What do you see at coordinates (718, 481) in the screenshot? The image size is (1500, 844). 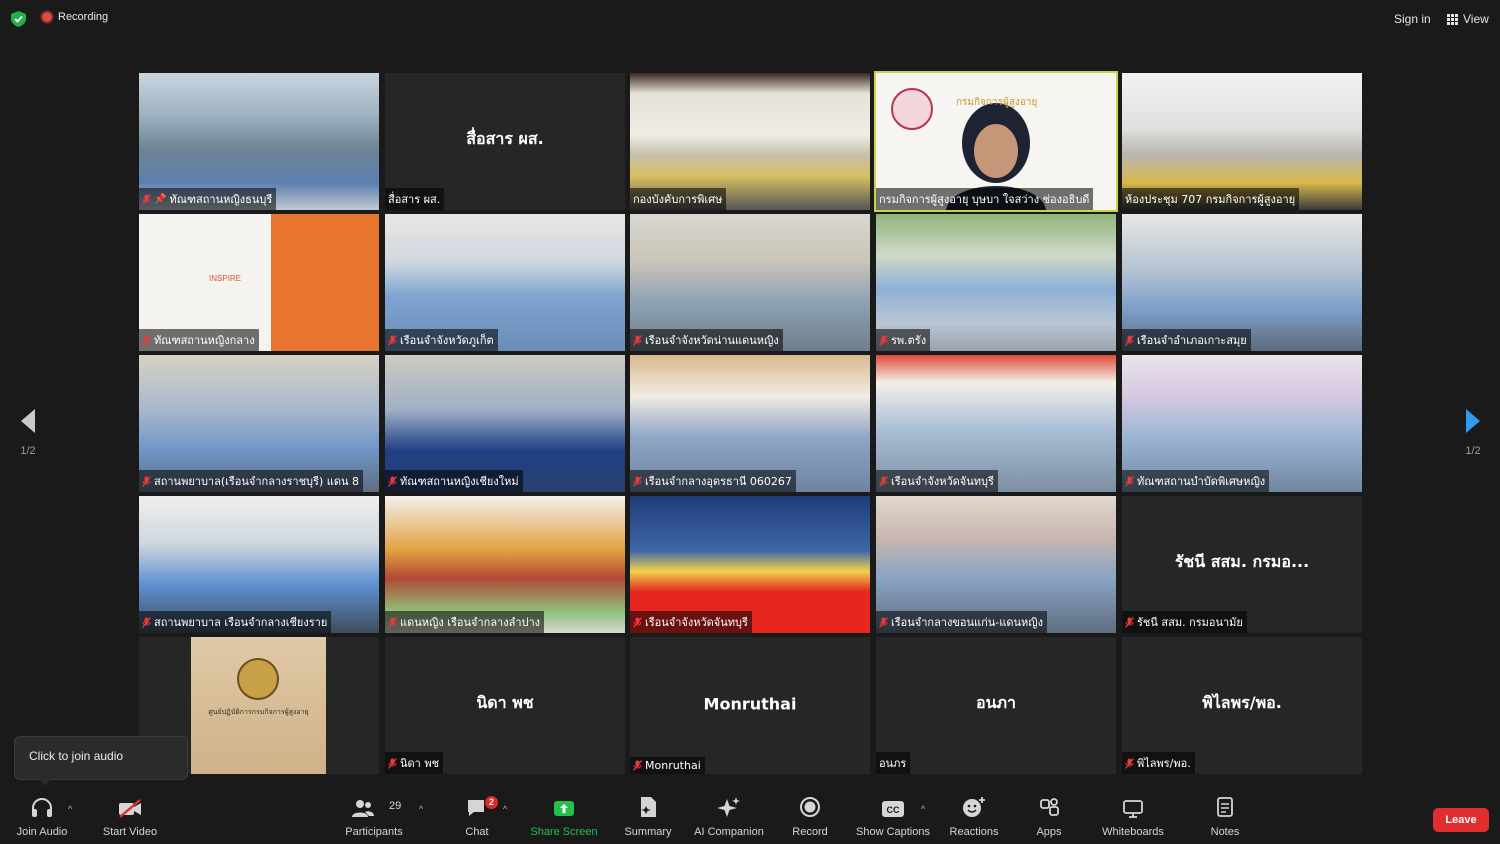 I see `participant-name-label: เรือนจำกลางอุดรธานี 060267` at bounding box center [718, 481].